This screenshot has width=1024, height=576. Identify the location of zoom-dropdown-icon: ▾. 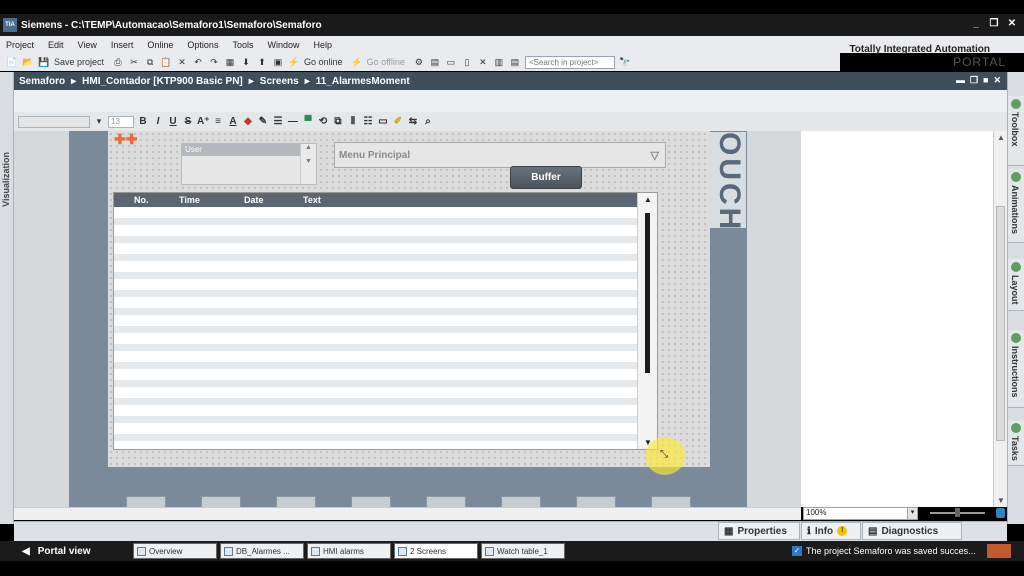
(912, 513).